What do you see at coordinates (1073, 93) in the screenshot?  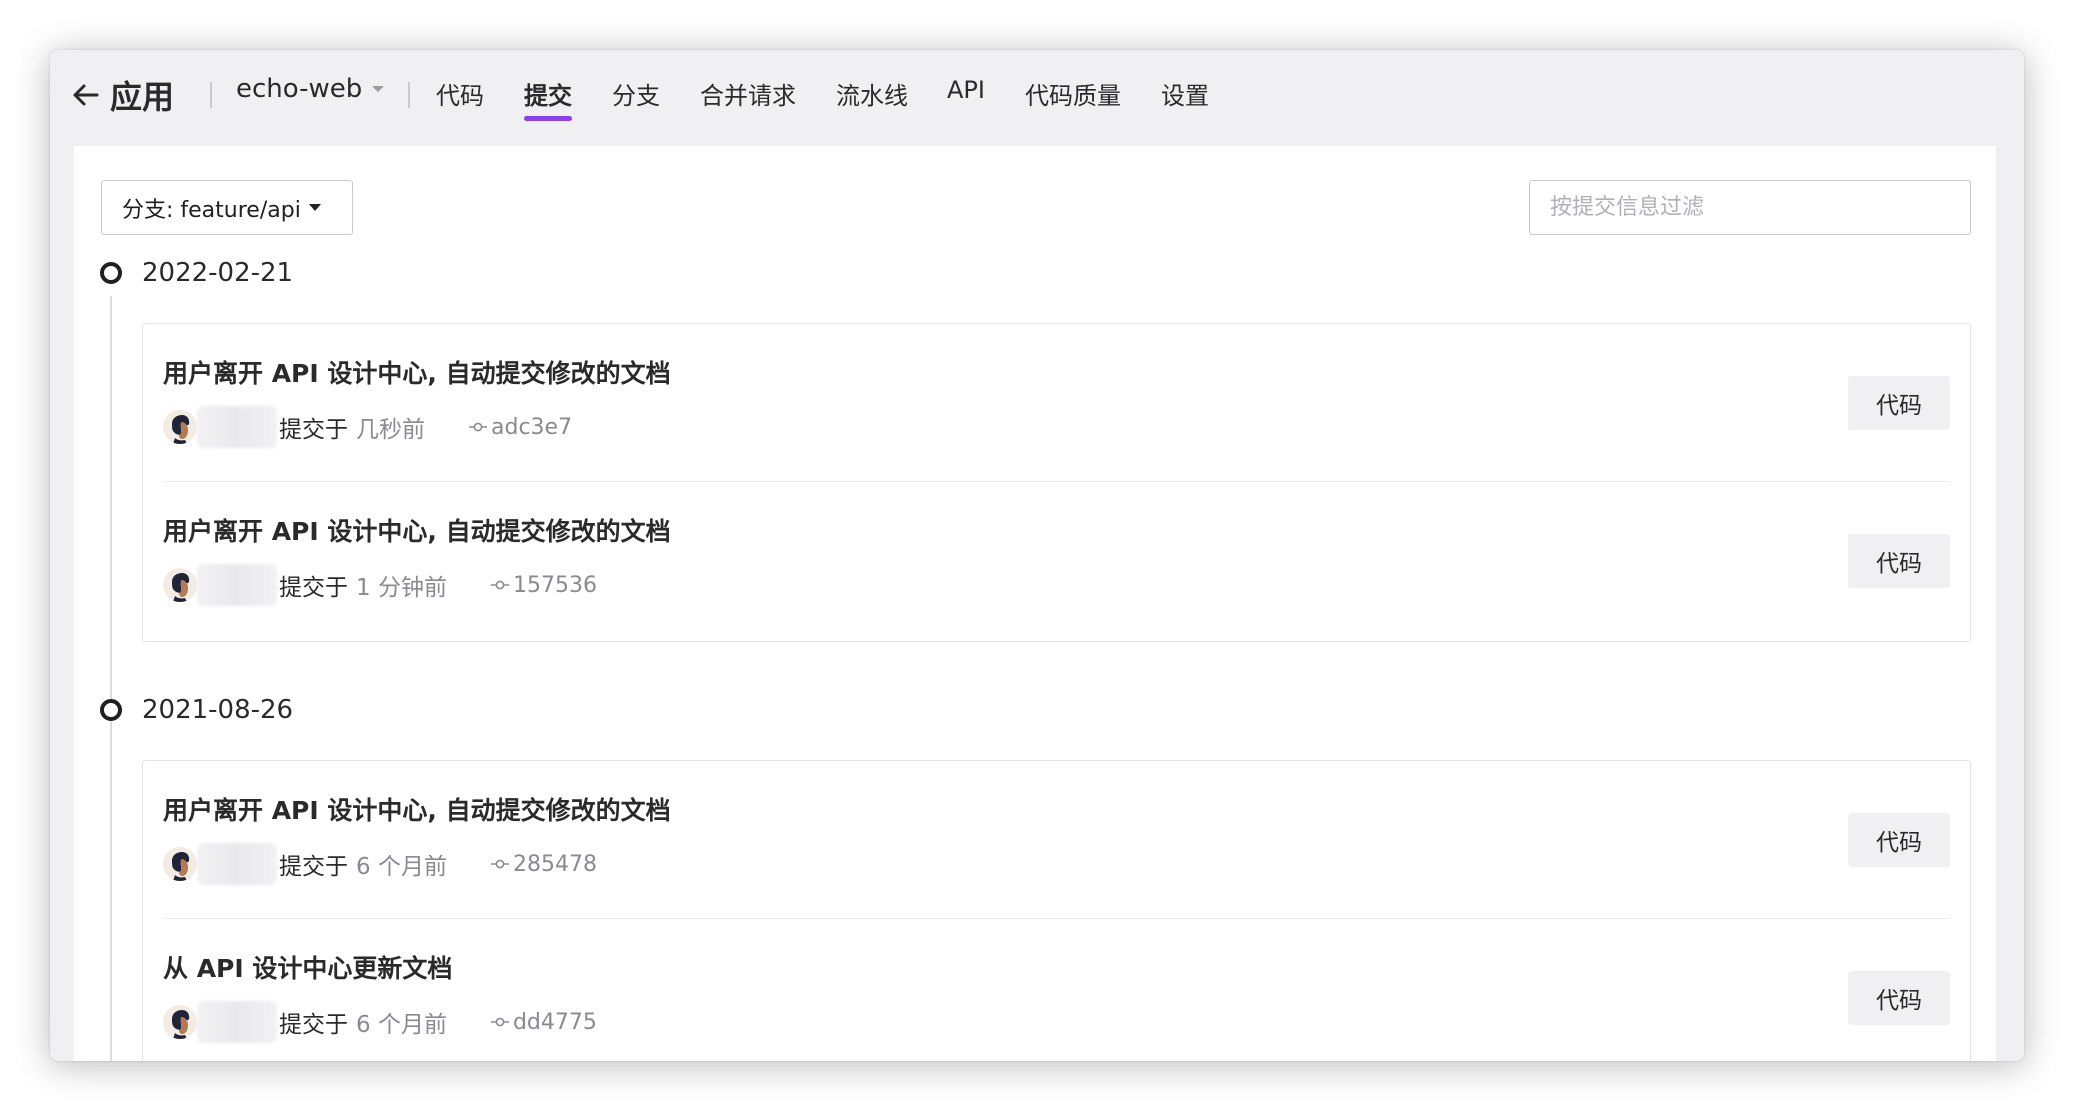 I see `tab-code-quality: 代码质量` at bounding box center [1073, 93].